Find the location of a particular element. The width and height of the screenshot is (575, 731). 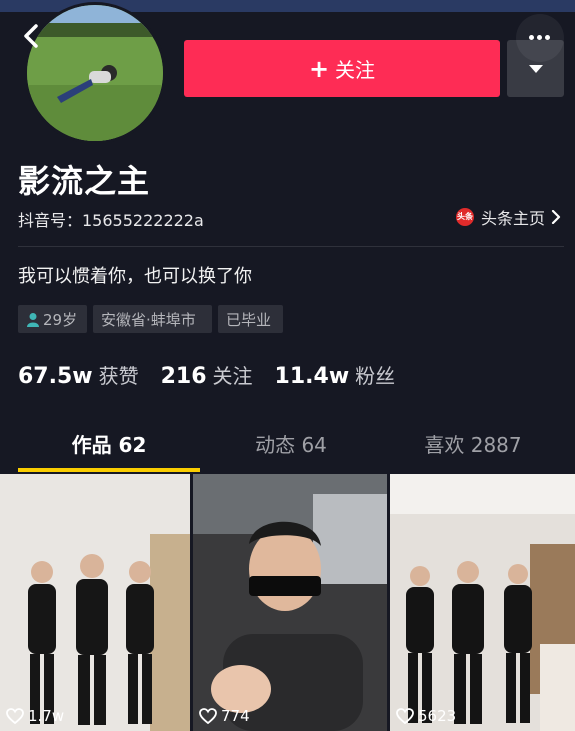

tab-works: 作品 62 is located at coordinates (109, 449).